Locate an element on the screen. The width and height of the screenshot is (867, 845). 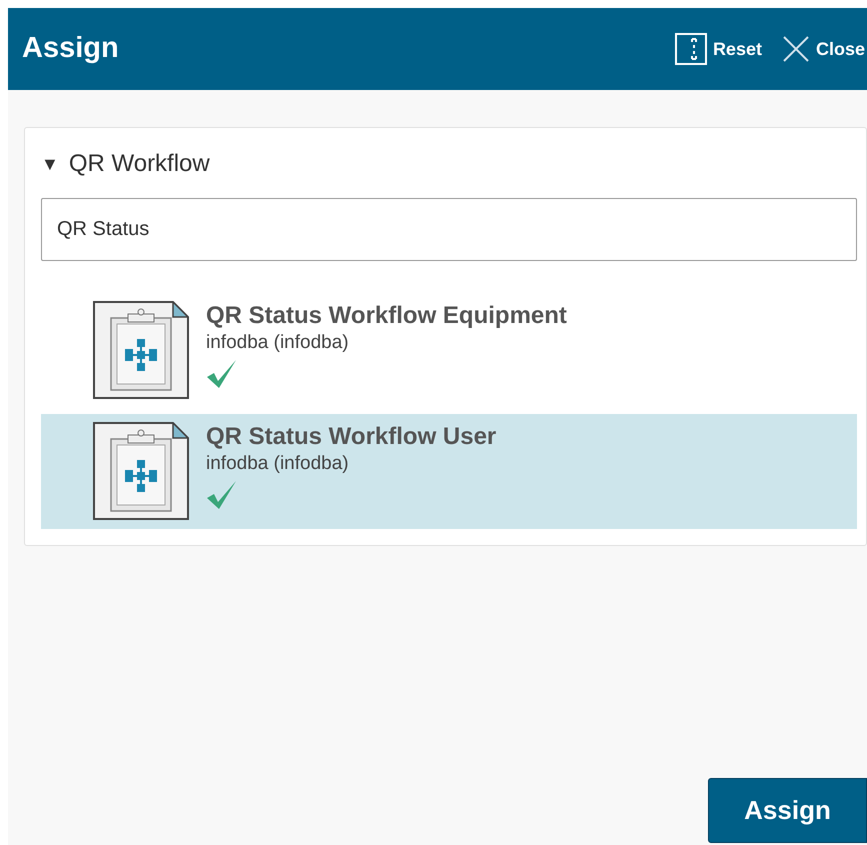
caret-icon: ▼ is located at coordinates (50, 164).